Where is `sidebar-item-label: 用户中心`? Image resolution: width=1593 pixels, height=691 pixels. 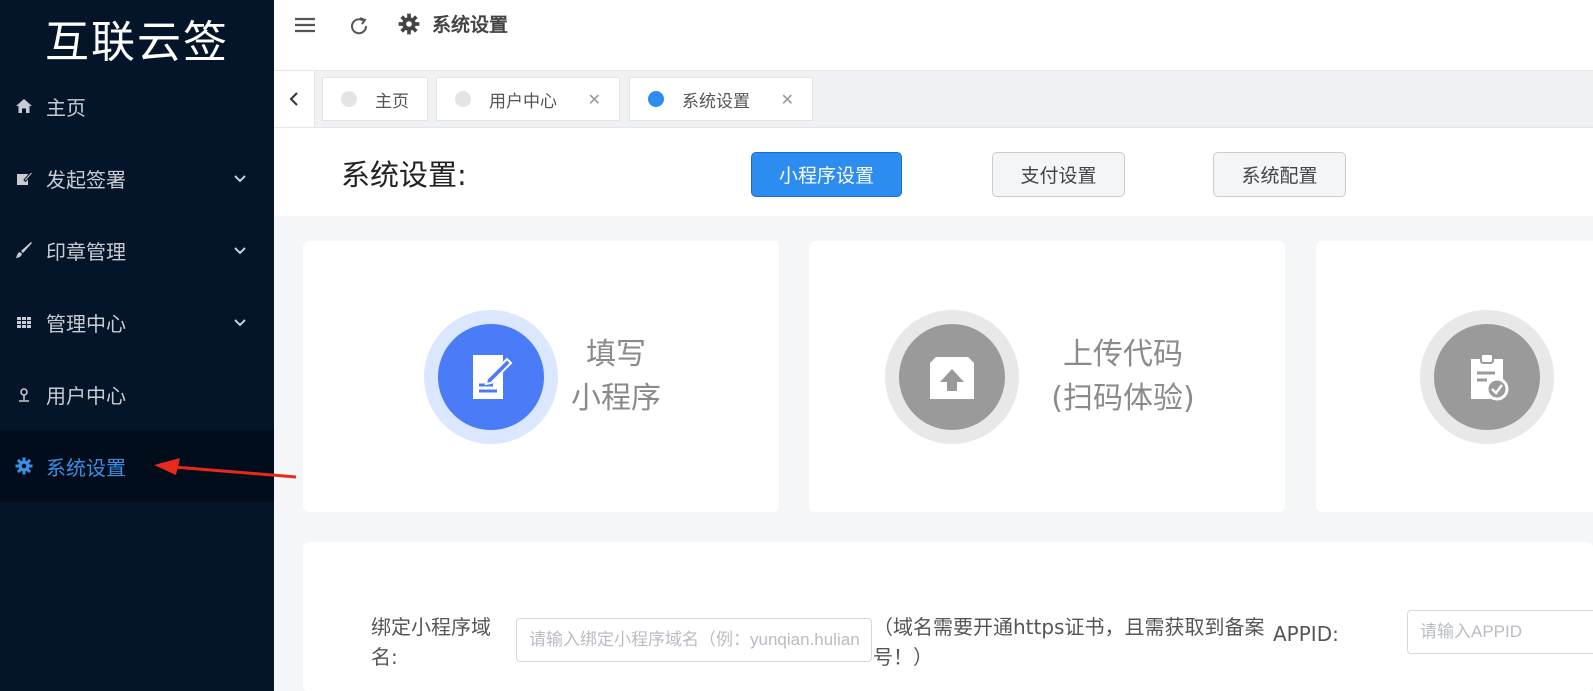
sidebar-item-label: 用户中心 is located at coordinates (86, 395).